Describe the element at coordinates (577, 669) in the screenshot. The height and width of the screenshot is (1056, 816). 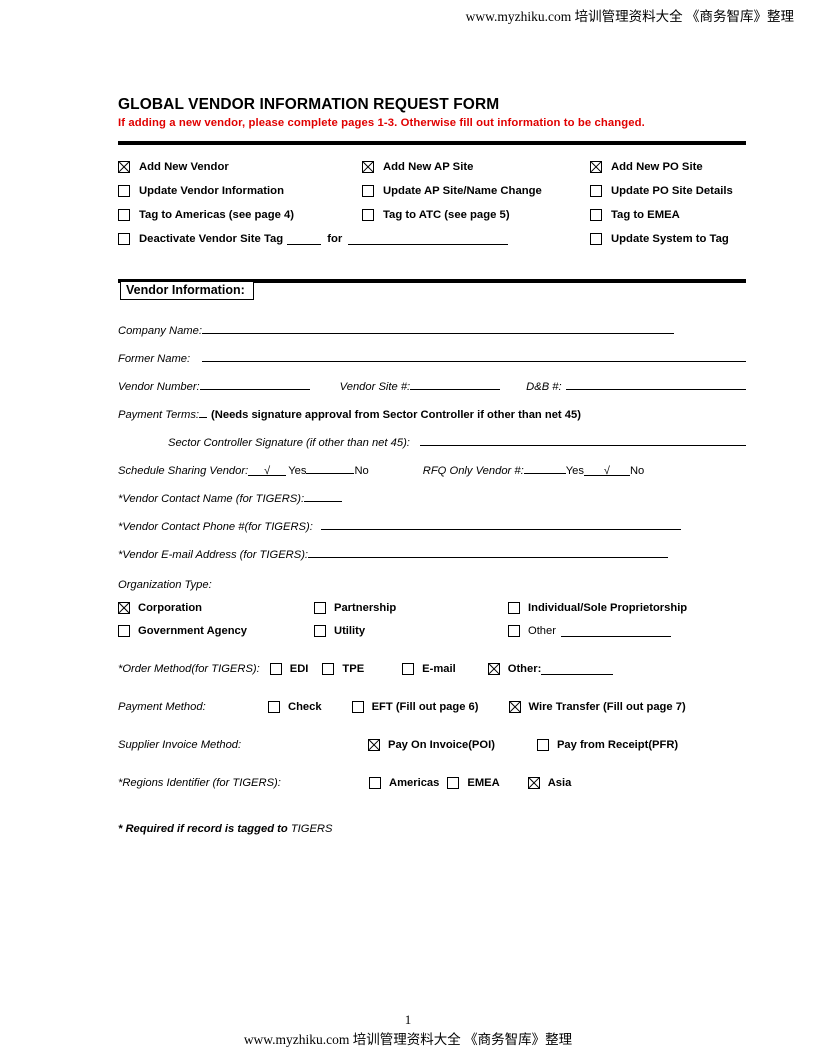
I see `order-method-other-input` at that location.